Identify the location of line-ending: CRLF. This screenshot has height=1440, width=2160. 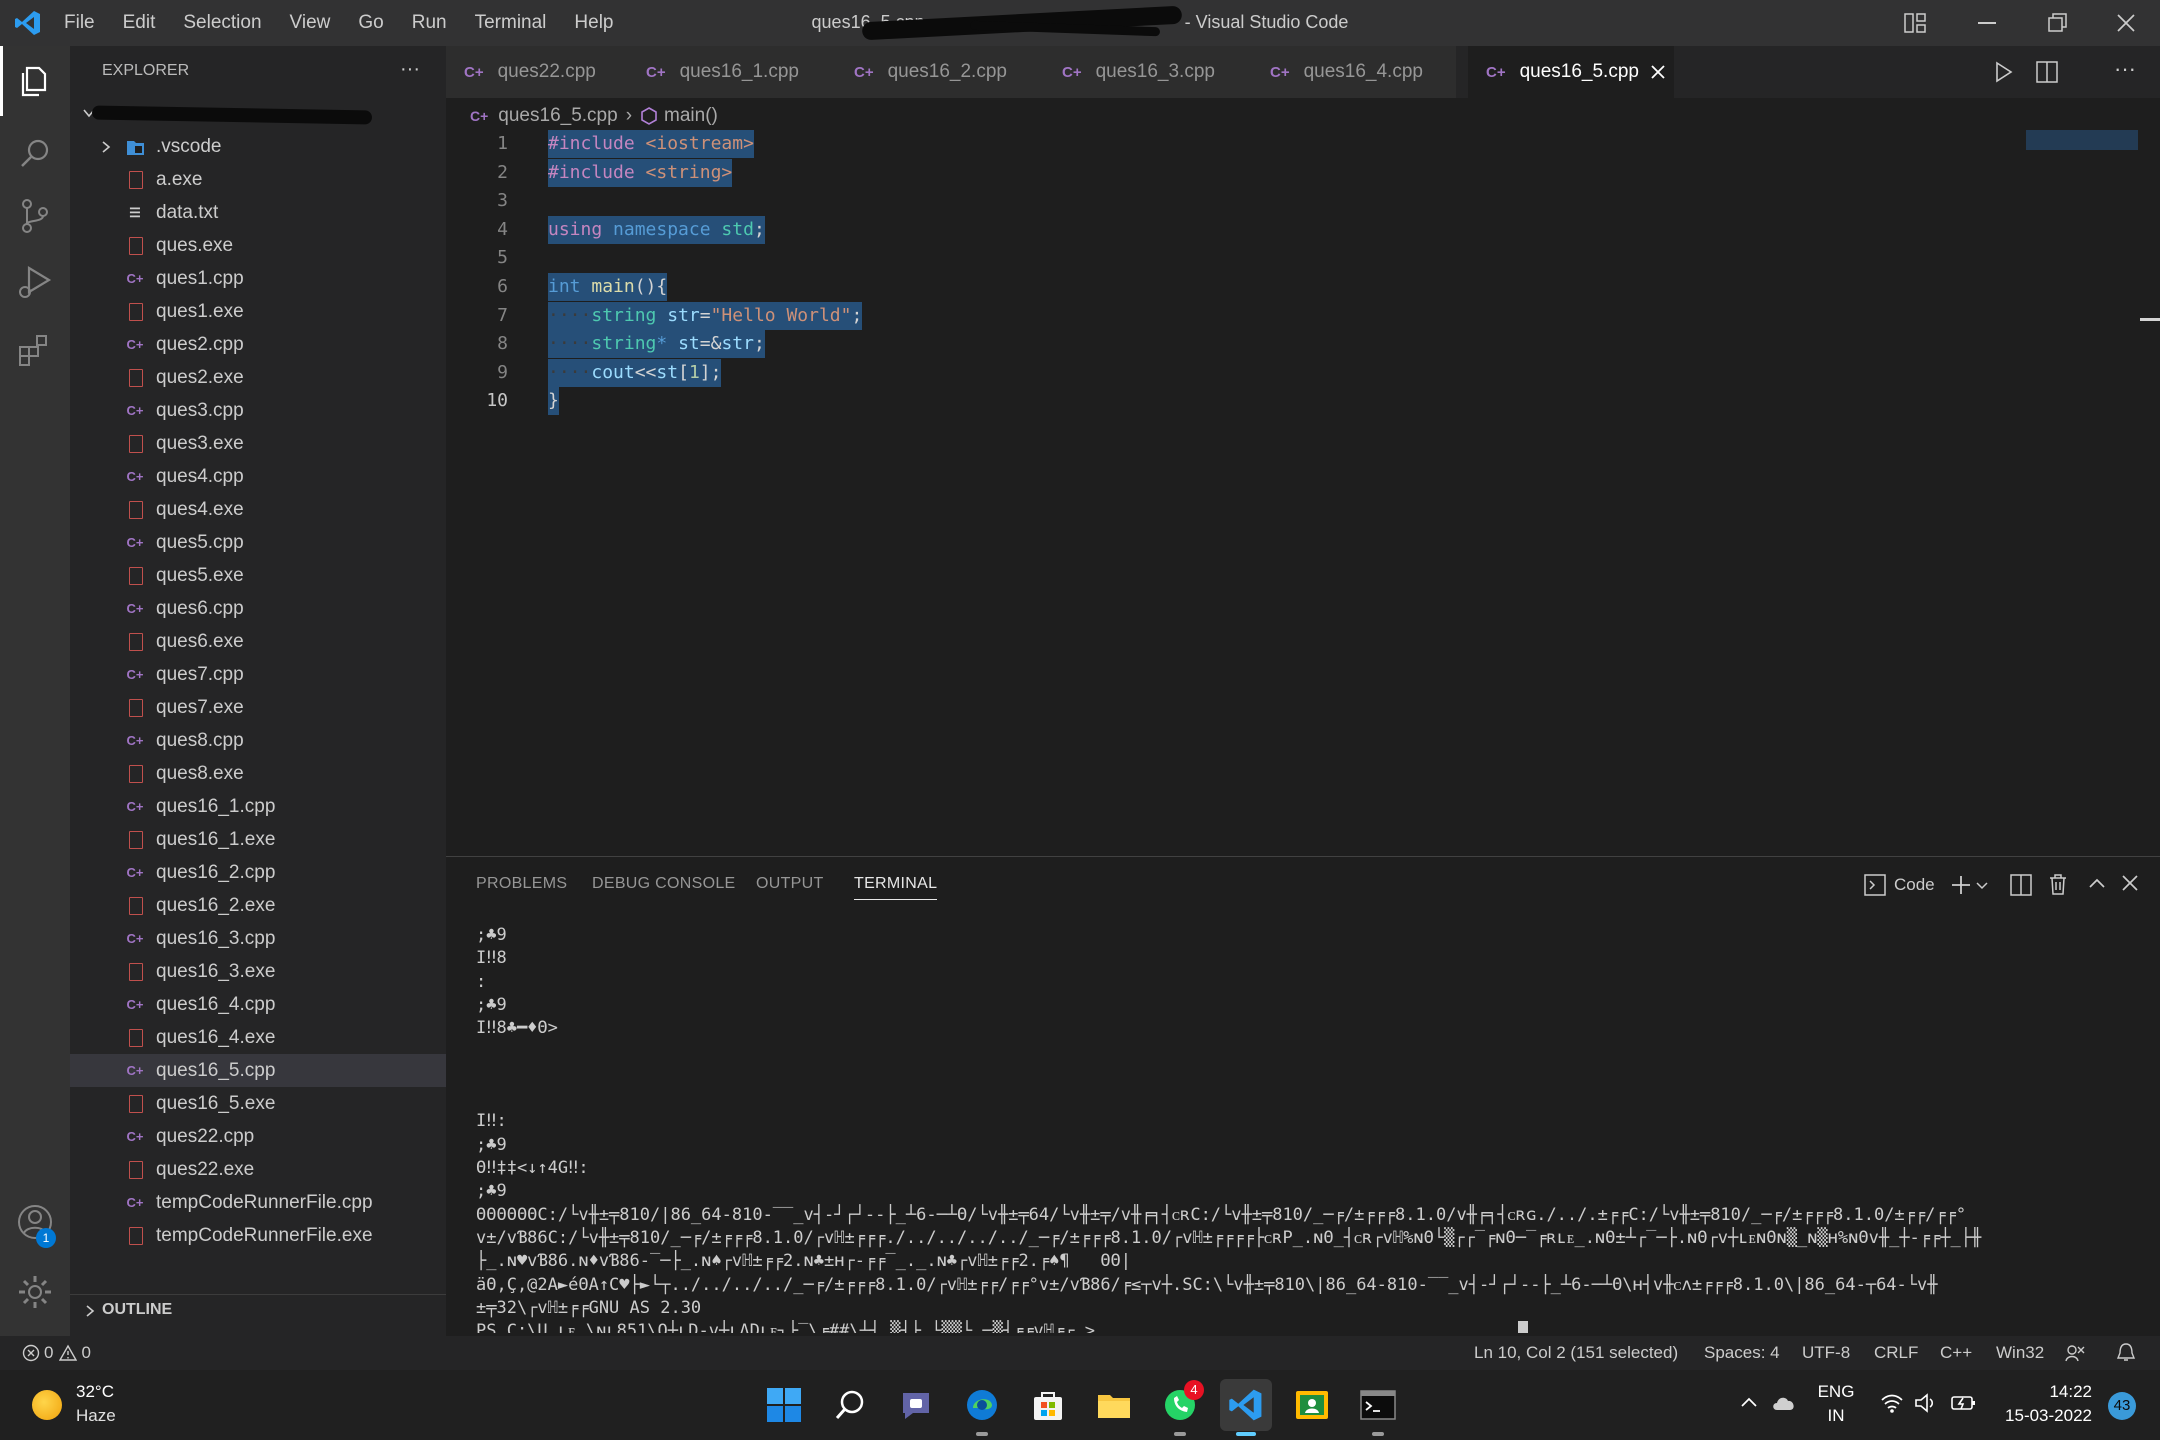
(1896, 1353).